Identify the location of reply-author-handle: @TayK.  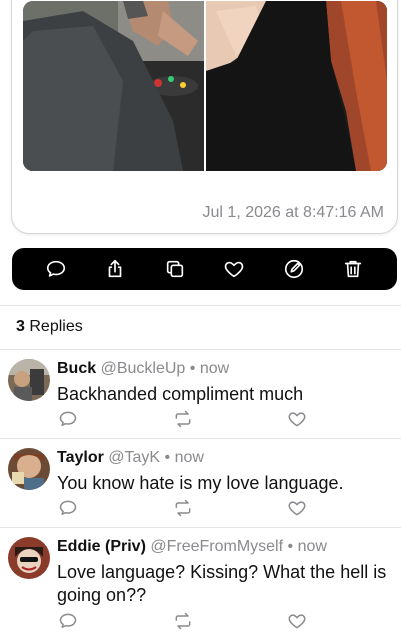
(134, 457).